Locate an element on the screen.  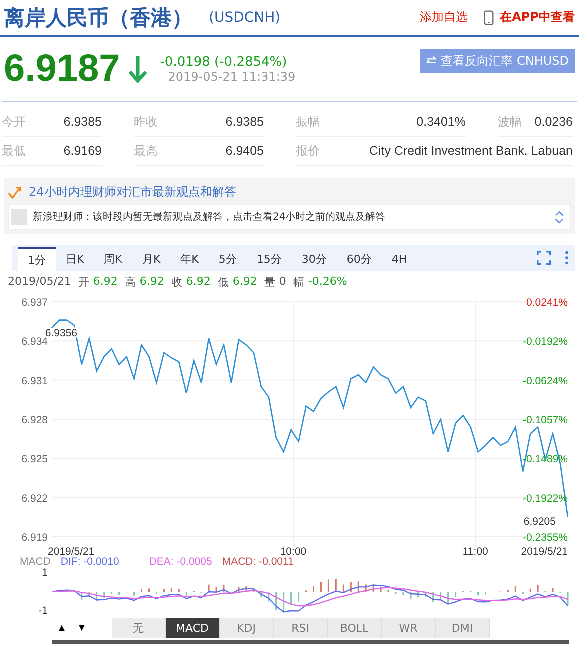
stat-value: 6.9169 is located at coordinates (83, 151).